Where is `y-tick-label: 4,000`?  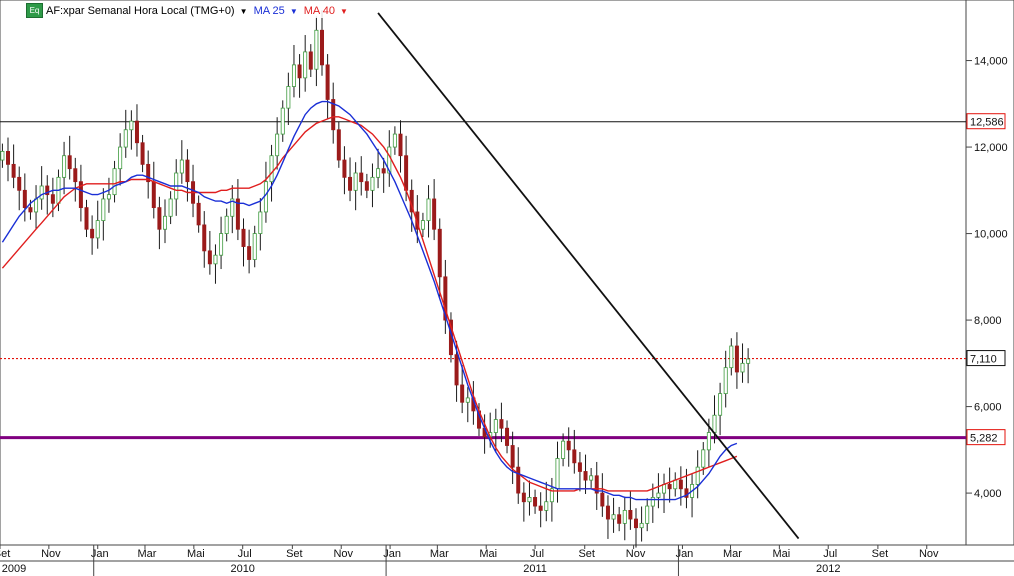 y-tick-label: 4,000 is located at coordinates (988, 494).